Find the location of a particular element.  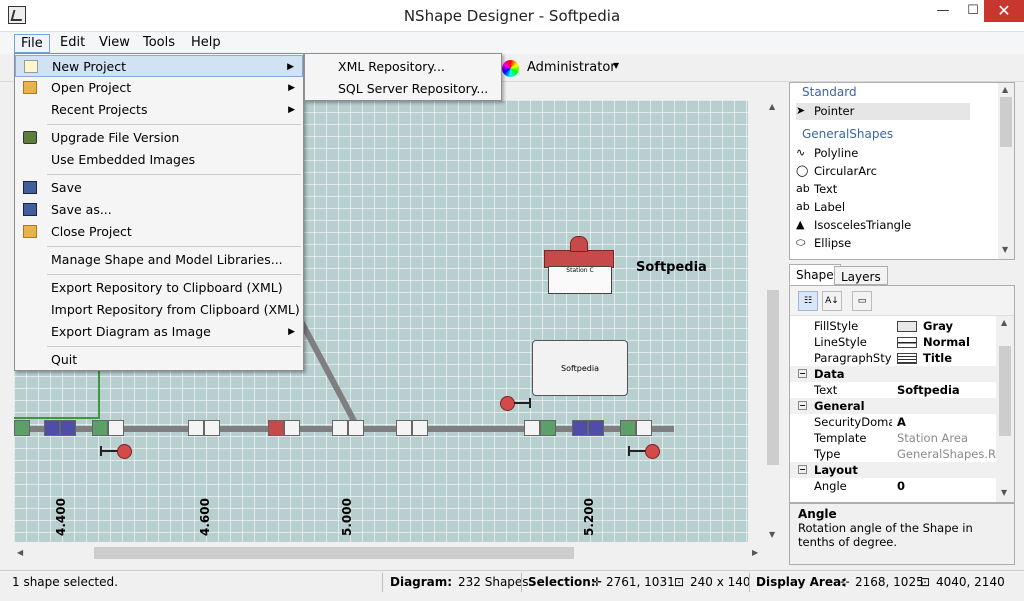

scroll-right-icon: ▶ is located at coordinates (755, 552).